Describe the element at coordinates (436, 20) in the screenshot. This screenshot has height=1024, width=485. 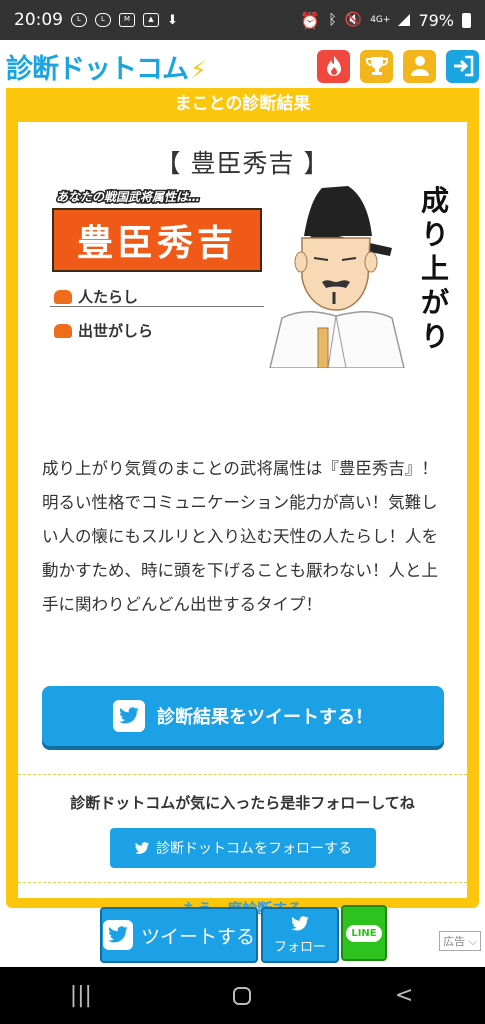
I see `battery-percent: 79%` at that location.